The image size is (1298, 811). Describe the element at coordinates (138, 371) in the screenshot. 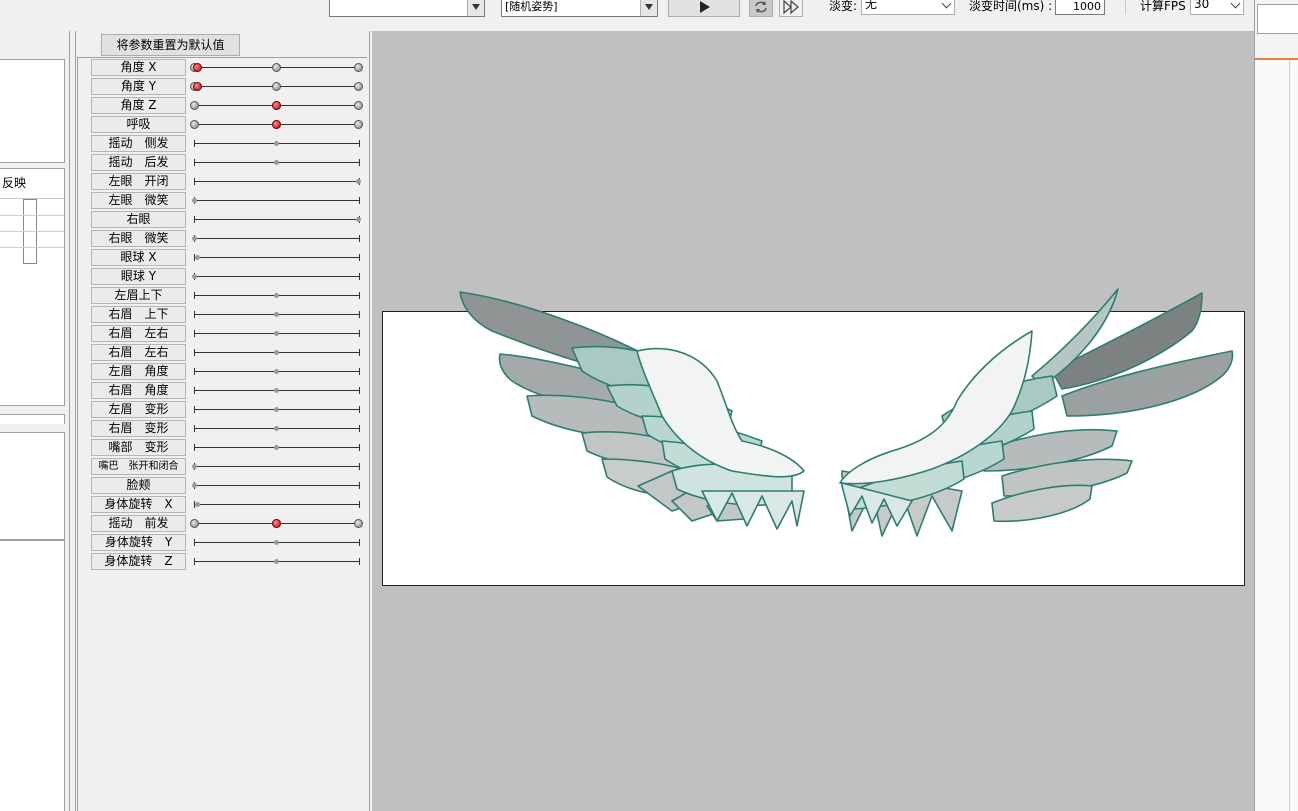

I see `param-label-button: 左眉 角度` at that location.